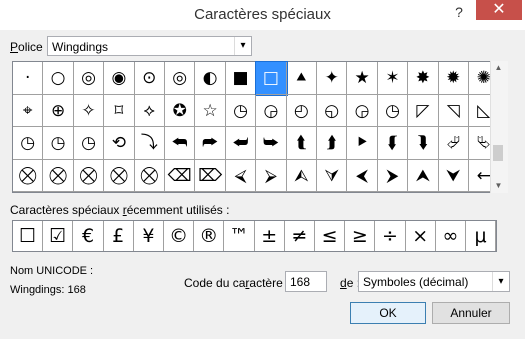 Image resolution: width=525 pixels, height=339 pixels. What do you see at coordinates (459, 12) in the screenshot?
I see `help-button: ?` at bounding box center [459, 12].